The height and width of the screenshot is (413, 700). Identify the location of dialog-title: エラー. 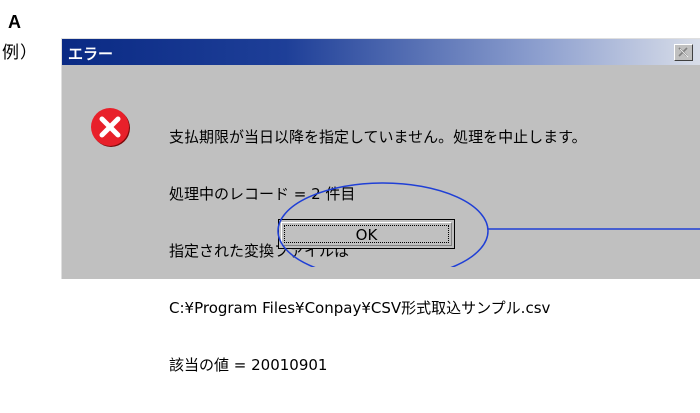
(91, 54).